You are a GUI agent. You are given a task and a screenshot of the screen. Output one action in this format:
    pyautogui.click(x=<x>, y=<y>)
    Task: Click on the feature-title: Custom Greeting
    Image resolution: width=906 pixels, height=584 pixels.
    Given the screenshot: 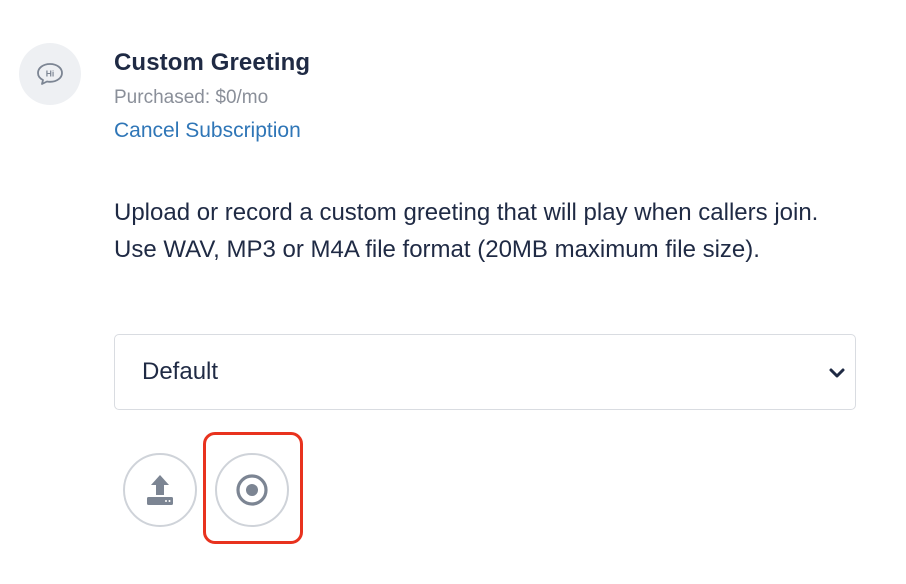 What is the action you would take?
    pyautogui.click(x=212, y=62)
    